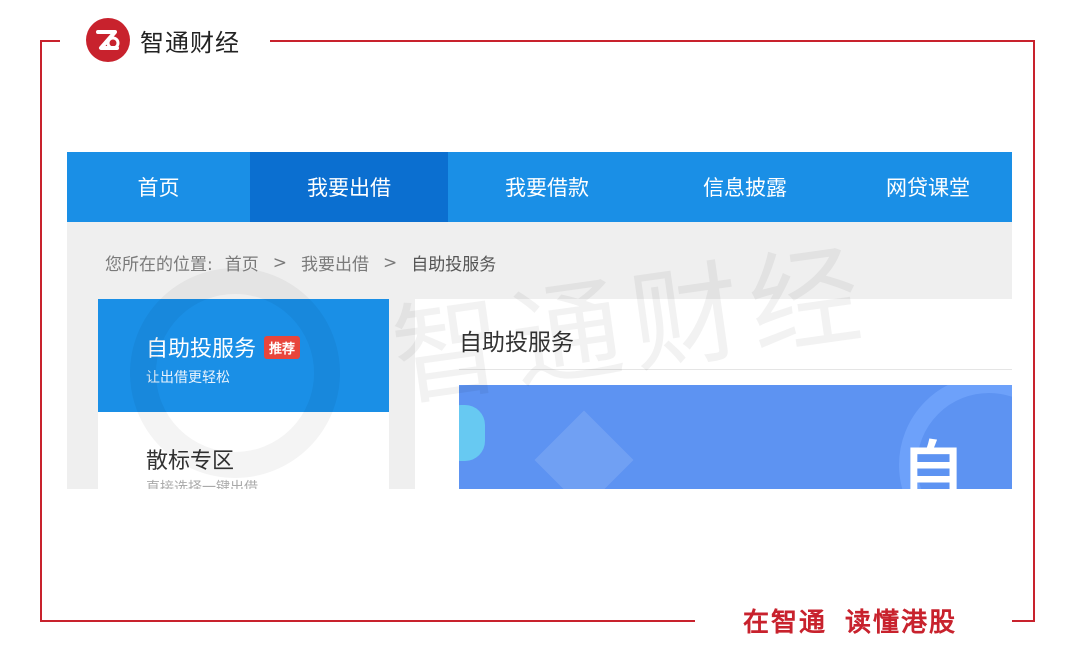 The image size is (1080, 647). What do you see at coordinates (547, 187) in the screenshot?
I see `nav-item-borrow: 我要借款` at bounding box center [547, 187].